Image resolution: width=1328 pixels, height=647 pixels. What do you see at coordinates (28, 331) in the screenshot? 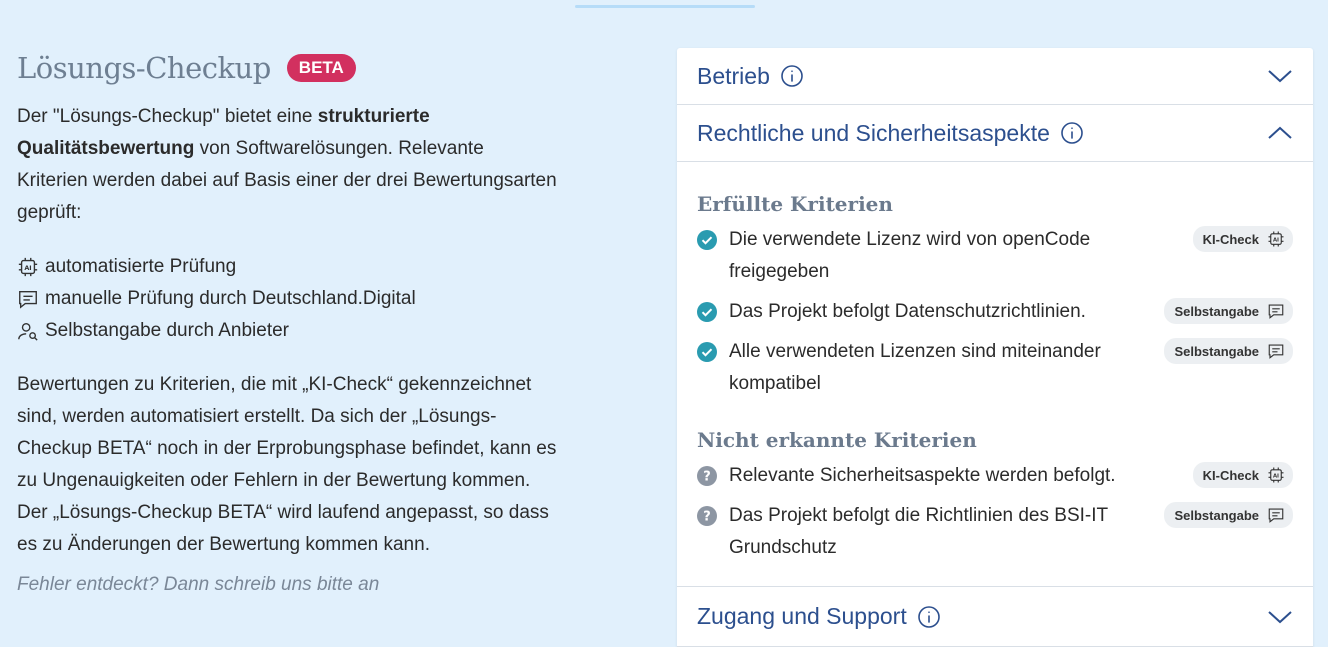
I see `user-search-icon` at bounding box center [28, 331].